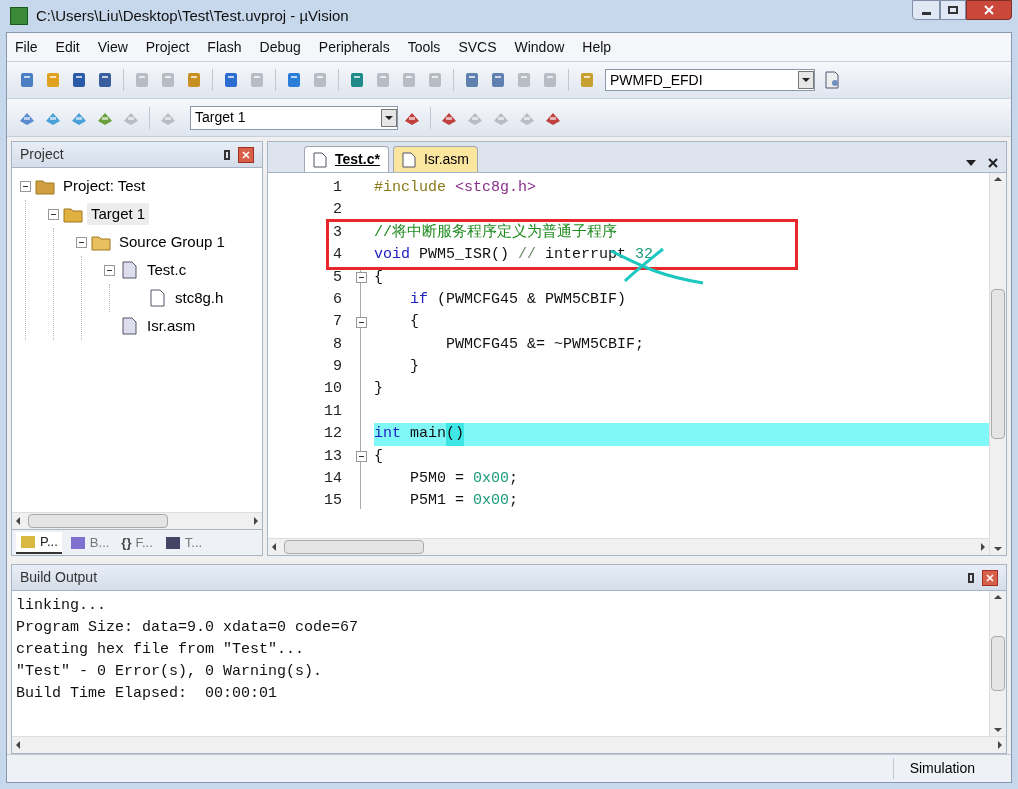 The width and height of the screenshot is (1018, 789). What do you see at coordinates (280, 47) in the screenshot?
I see `menu-item: Debug` at bounding box center [280, 47].